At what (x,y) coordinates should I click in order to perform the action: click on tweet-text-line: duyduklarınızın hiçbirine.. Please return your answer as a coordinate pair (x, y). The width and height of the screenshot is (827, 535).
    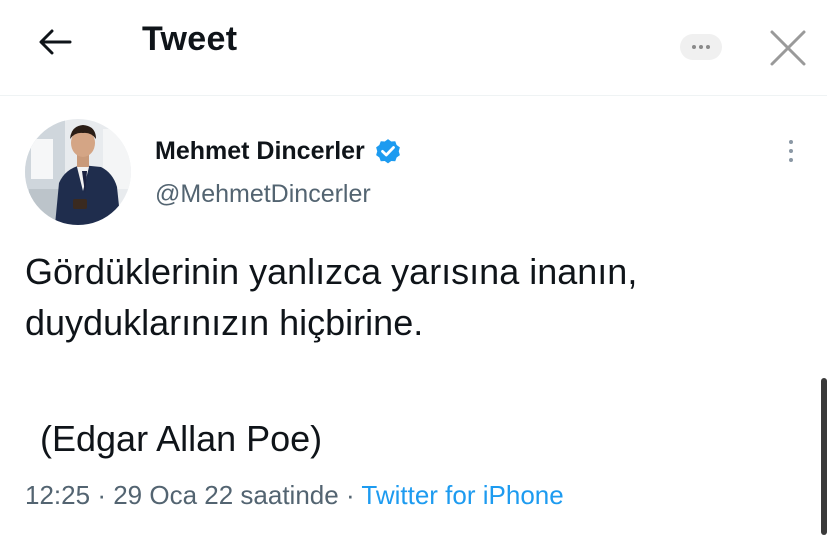
    Looking at the image, I should click on (224, 322).